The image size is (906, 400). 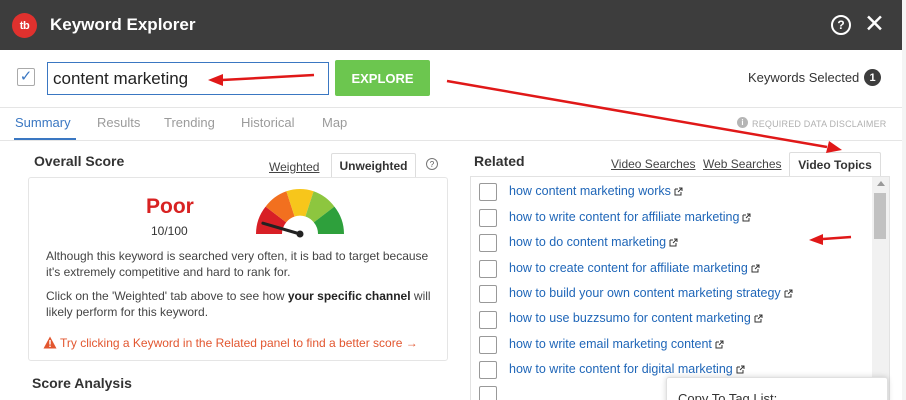 What do you see at coordinates (169, 231) in the screenshot?
I see `score-value: 10/100` at bounding box center [169, 231].